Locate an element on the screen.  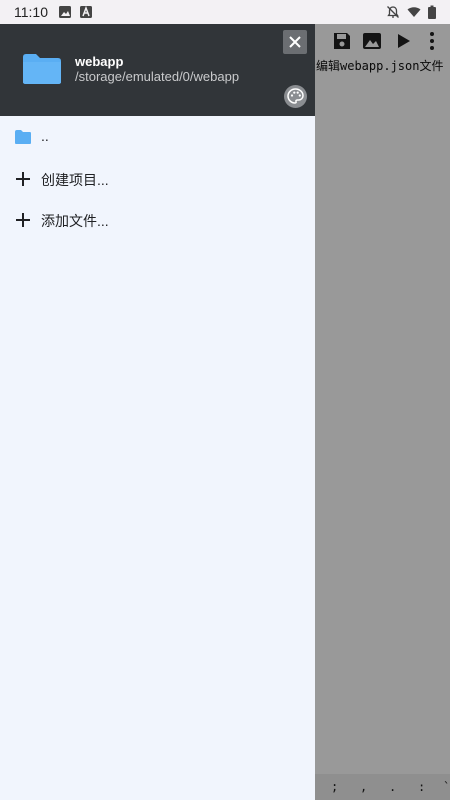
font-icon is located at coordinates (86, 11).